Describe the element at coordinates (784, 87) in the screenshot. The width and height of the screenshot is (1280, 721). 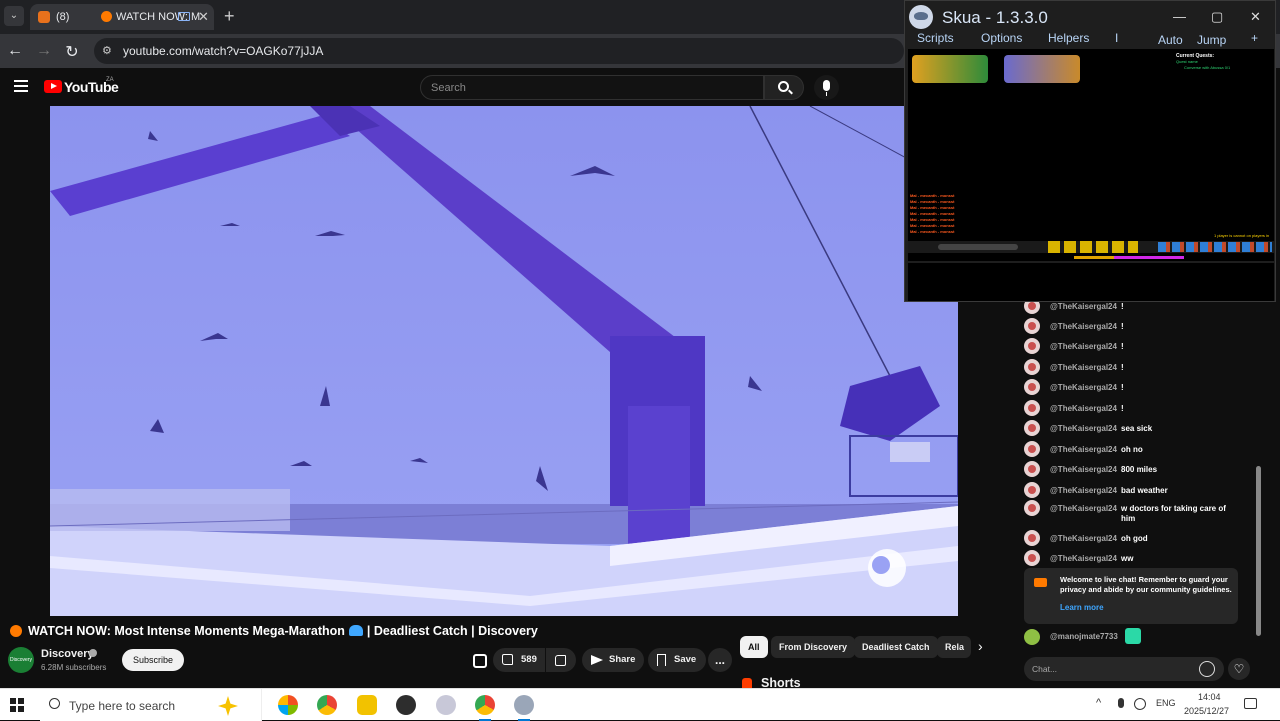
I see `search-button` at that location.